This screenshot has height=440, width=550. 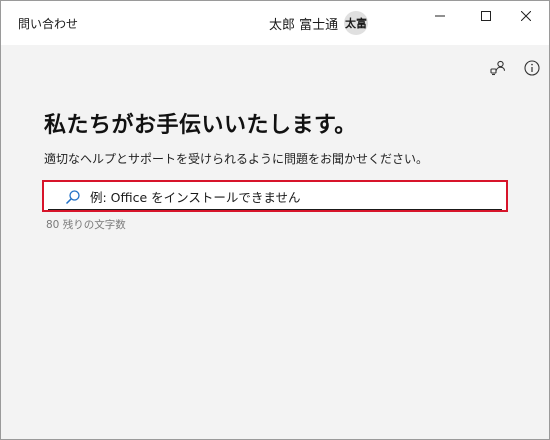 I want to click on page-description: 適切なヘルプとサポートを受けられるように問題をお聞かせください。, so click(x=236, y=159).